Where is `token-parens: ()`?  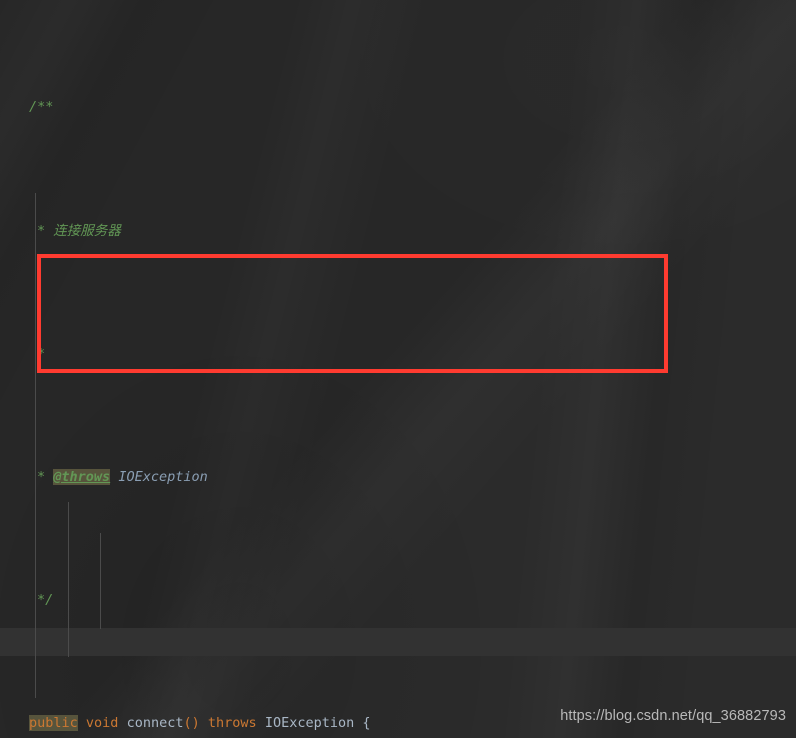
token-parens: () is located at coordinates (191, 723).